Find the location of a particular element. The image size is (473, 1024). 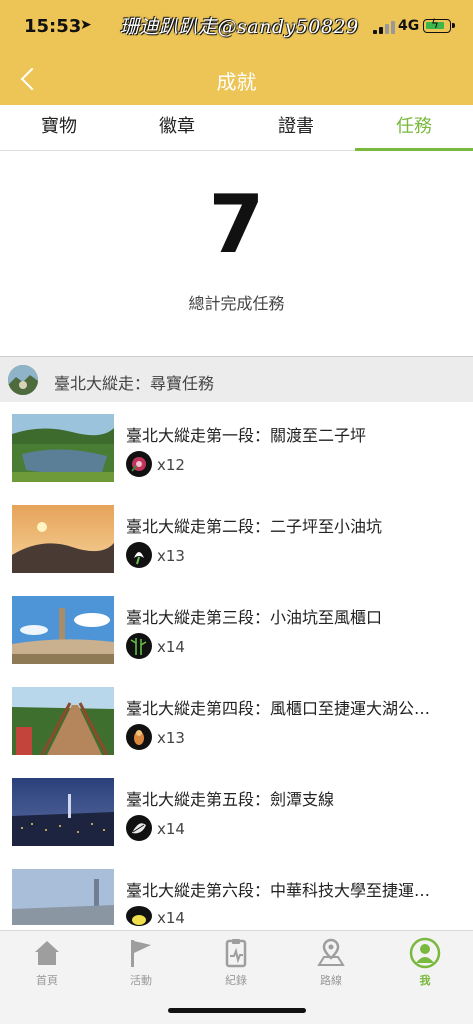

mission-item: 臺北大縱走第五段：劍潭支線 x14 is located at coordinates (236, 811).